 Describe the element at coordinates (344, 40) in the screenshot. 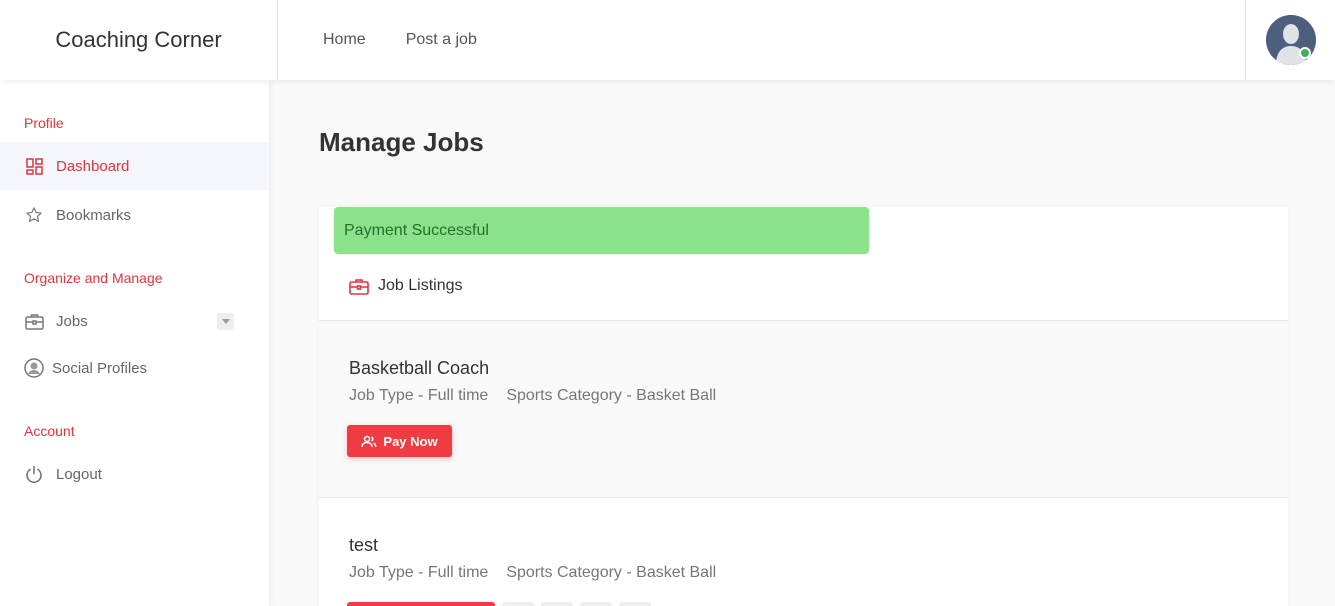

I see `nav-home-link: Home` at that location.